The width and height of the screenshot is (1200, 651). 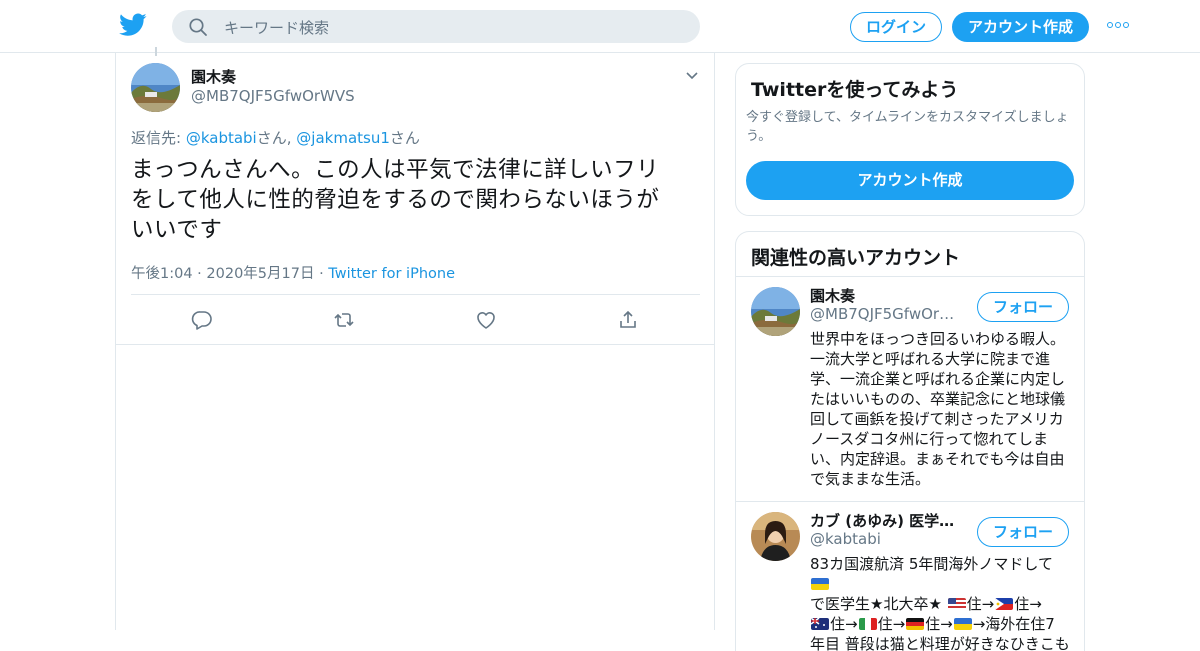 I want to click on signup-card-button: アカウント作成, so click(x=910, y=180).